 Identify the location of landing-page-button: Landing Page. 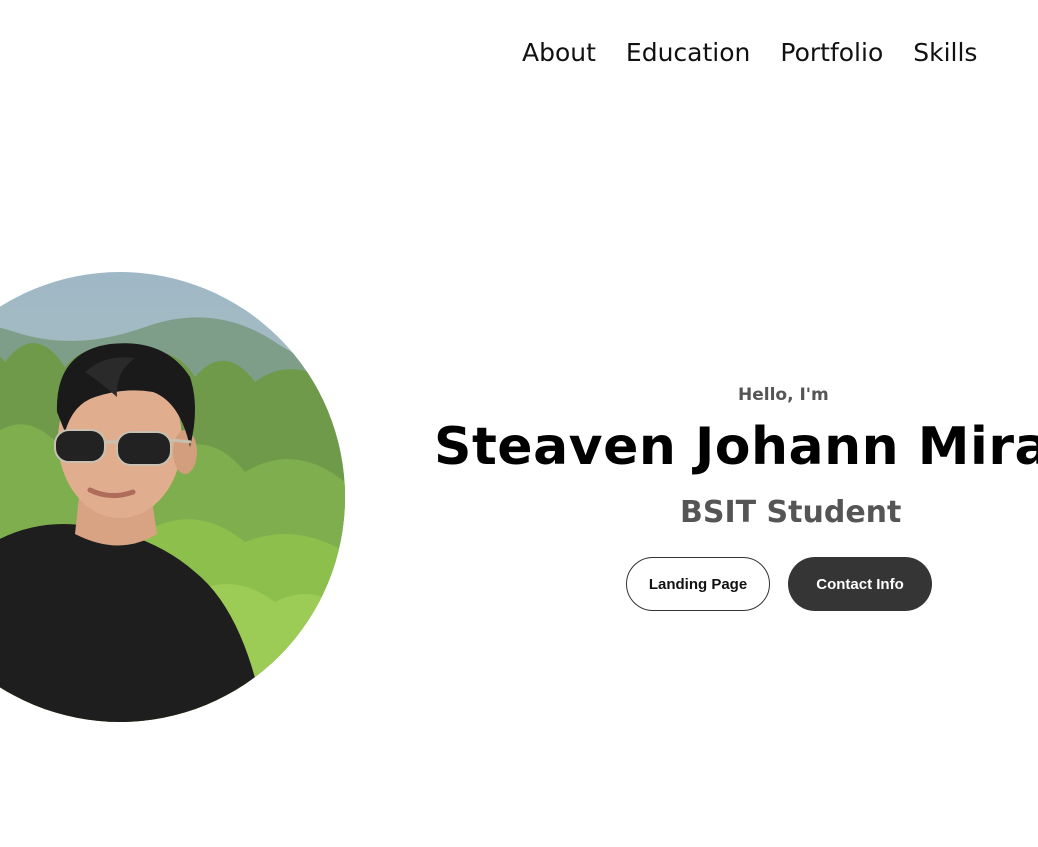
(698, 584).